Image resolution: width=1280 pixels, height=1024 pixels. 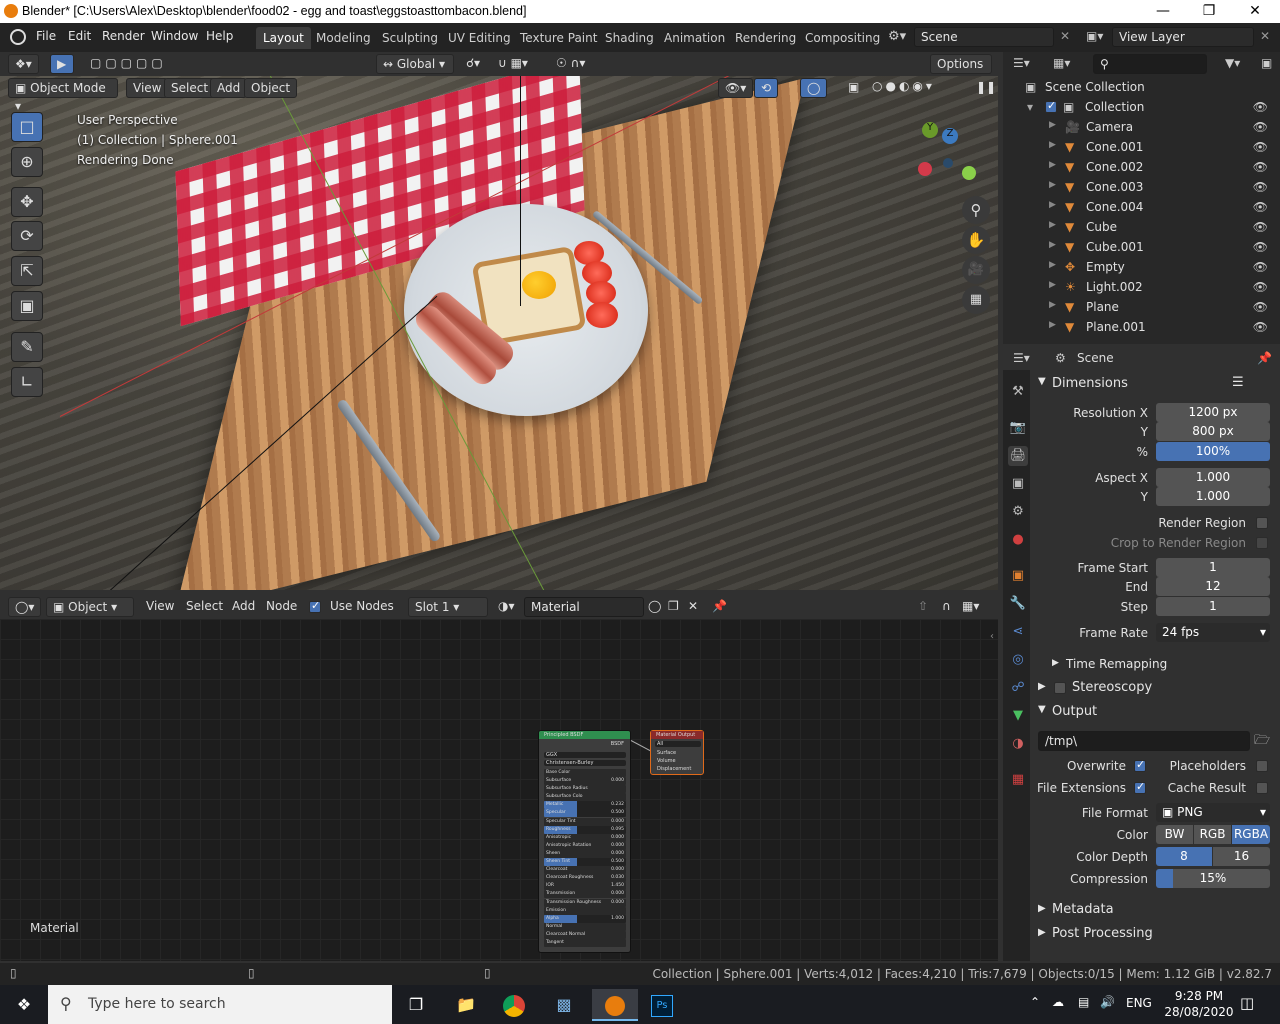 I want to click on tab-modeling: Modeling, so click(x=343, y=38).